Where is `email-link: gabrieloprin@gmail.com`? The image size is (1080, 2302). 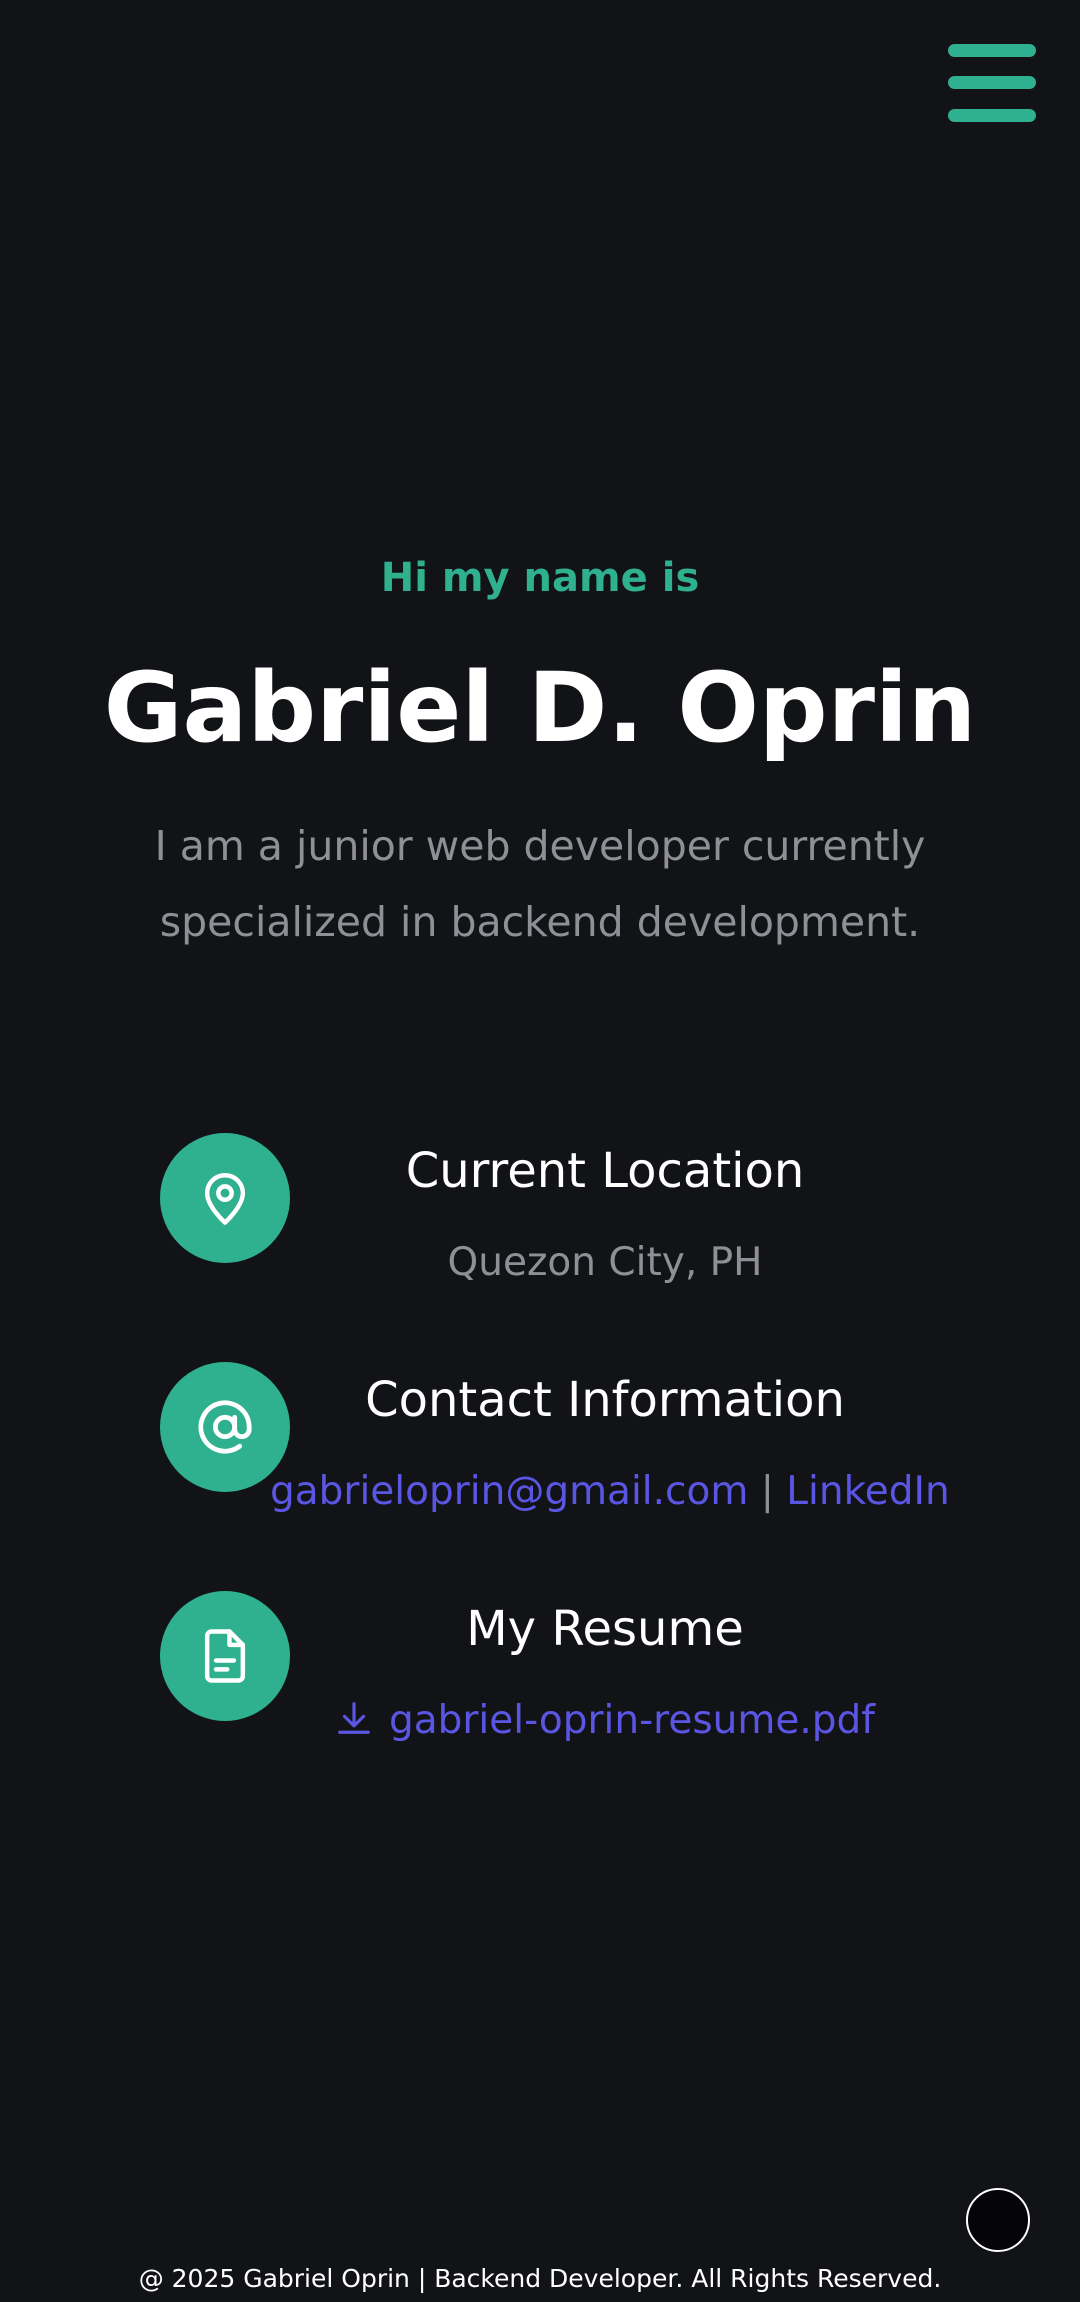
email-link: gabrieloprin@gmail.com is located at coordinates (509, 1491).